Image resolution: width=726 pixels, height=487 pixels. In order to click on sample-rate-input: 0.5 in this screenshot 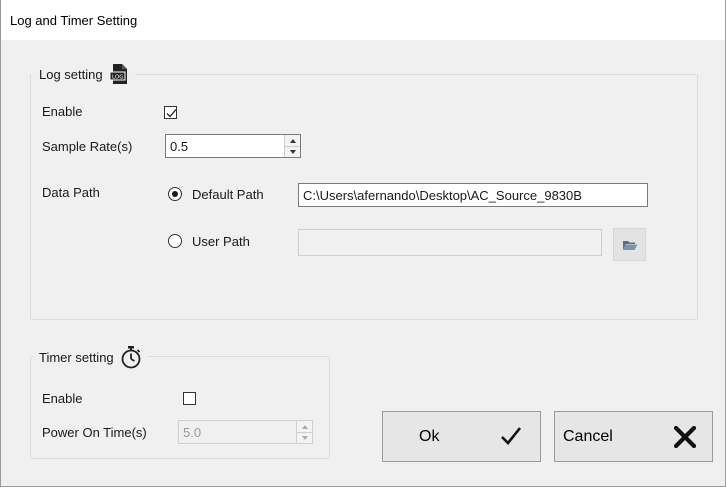, I will do `click(233, 146)`.